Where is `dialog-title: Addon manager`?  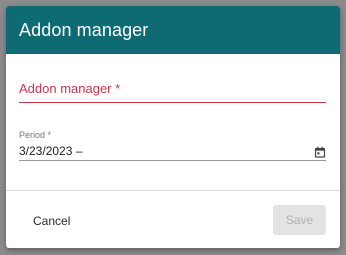
dialog-title: Addon manager is located at coordinates (84, 29).